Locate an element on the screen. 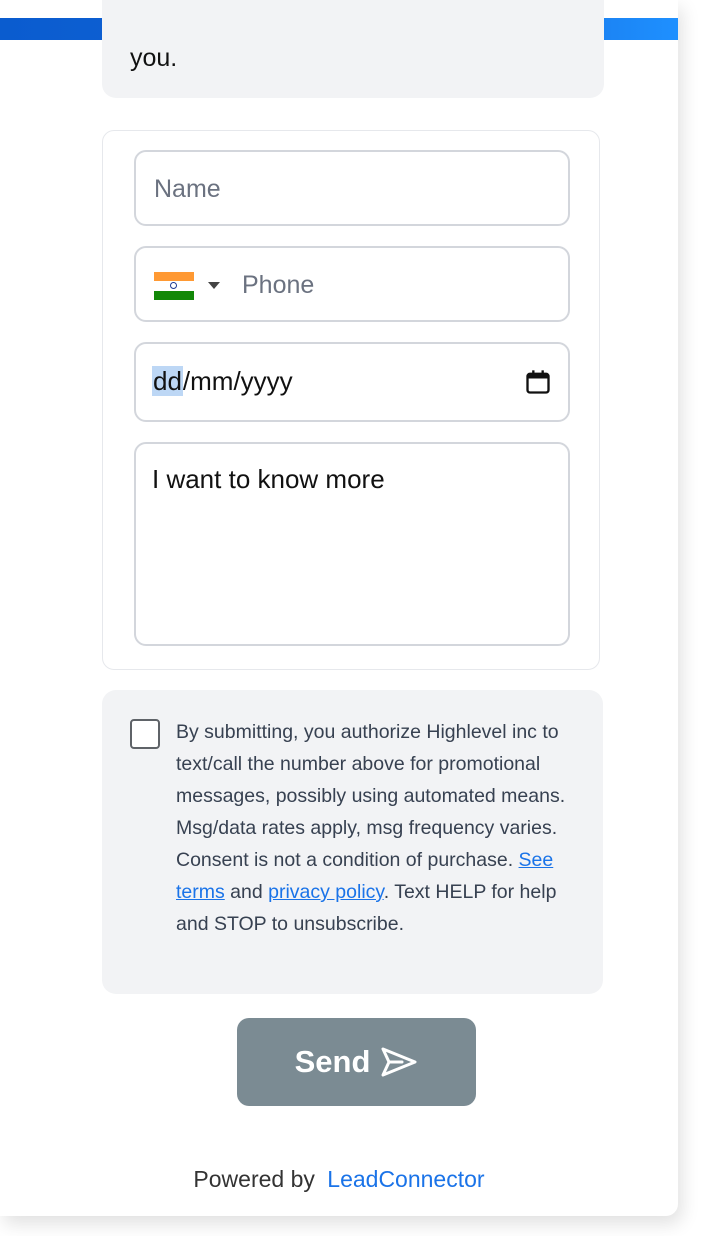 Image resolution: width=728 pixels, height=1236 pixels. consent-and: and is located at coordinates (246, 892).